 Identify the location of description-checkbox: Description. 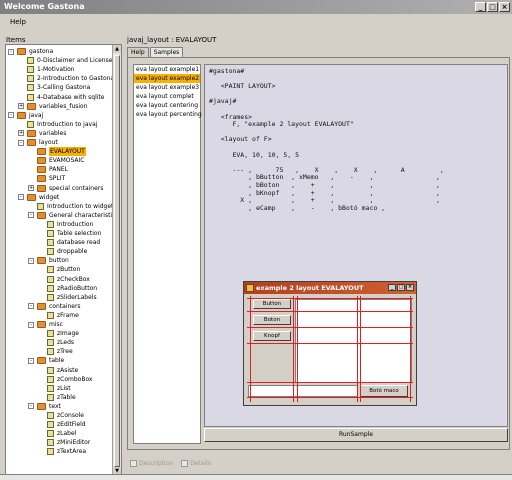
(151, 463).